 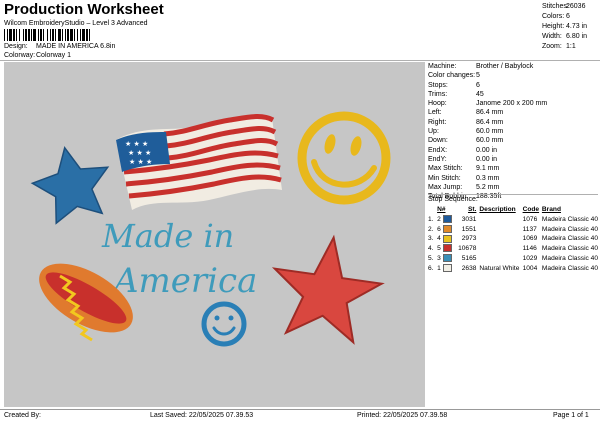 What do you see at coordinates (513, 248) in the screenshot?
I see `table-row: 4. 5 10678 1146 Madeira Classic 40` at bounding box center [513, 248].